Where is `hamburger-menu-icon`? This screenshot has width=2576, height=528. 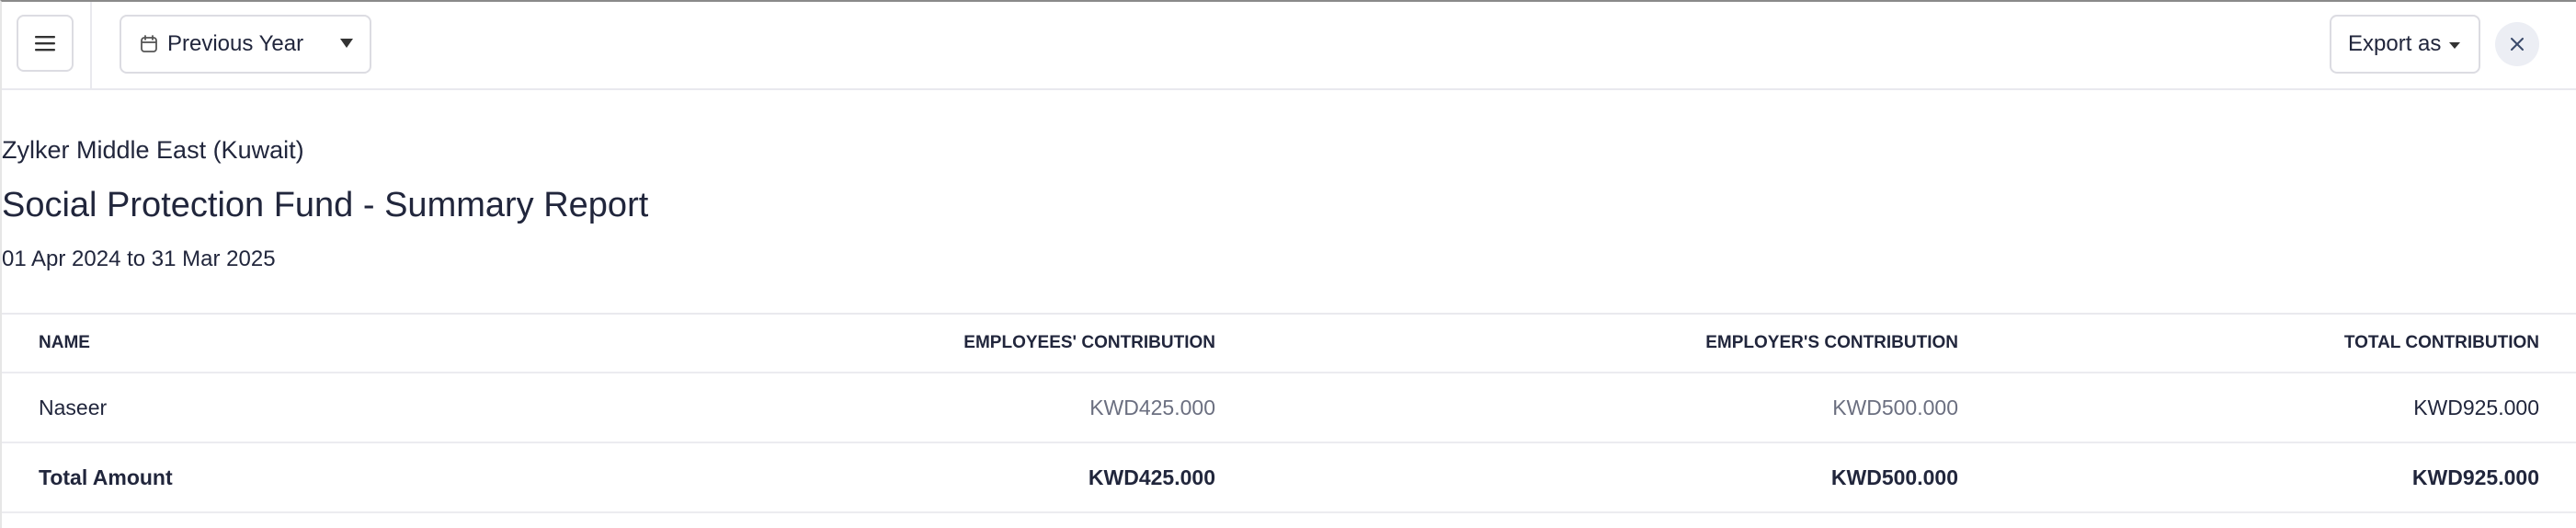 hamburger-menu-icon is located at coordinates (45, 44).